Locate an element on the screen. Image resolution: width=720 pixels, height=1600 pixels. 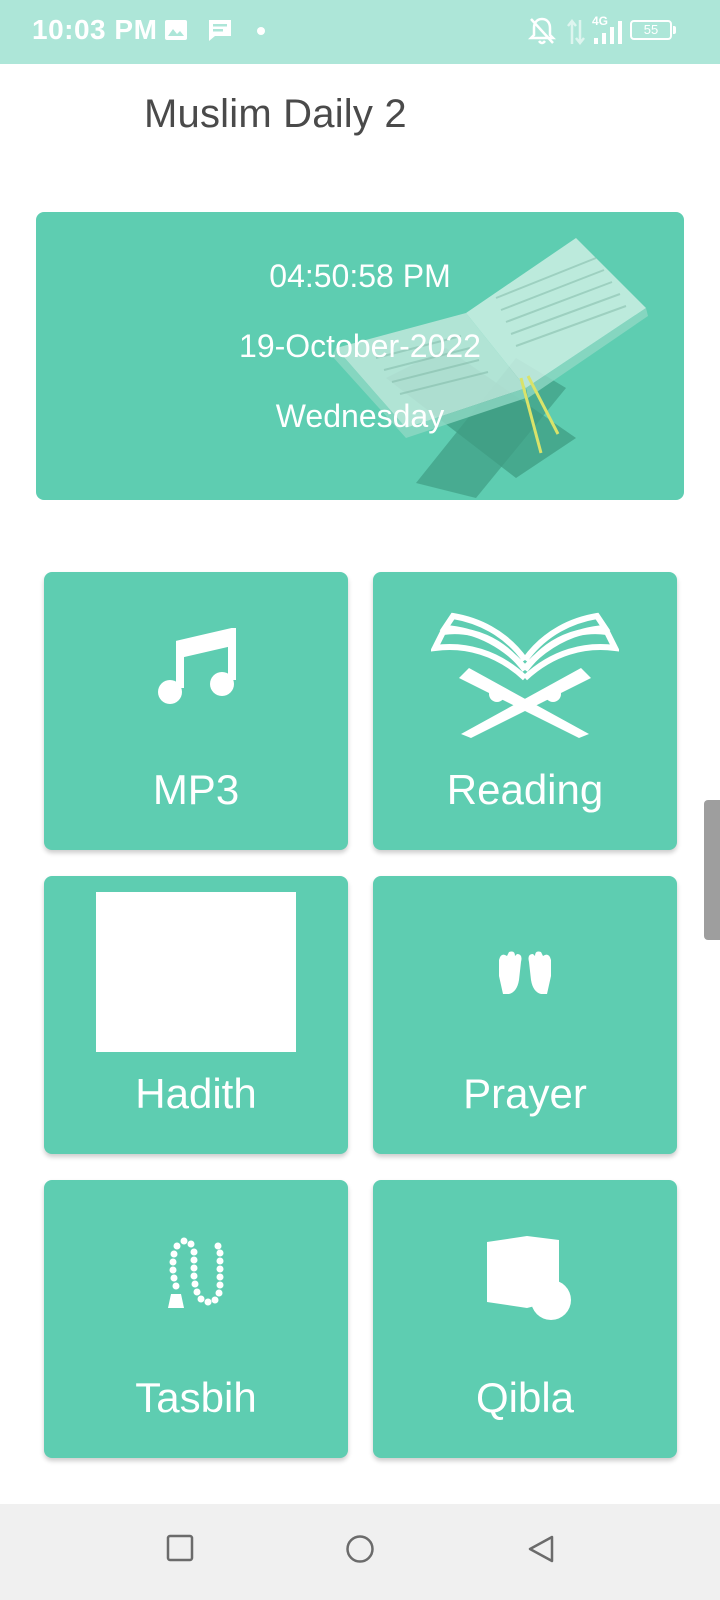
recent-apps-button is located at coordinates (180, 1548).